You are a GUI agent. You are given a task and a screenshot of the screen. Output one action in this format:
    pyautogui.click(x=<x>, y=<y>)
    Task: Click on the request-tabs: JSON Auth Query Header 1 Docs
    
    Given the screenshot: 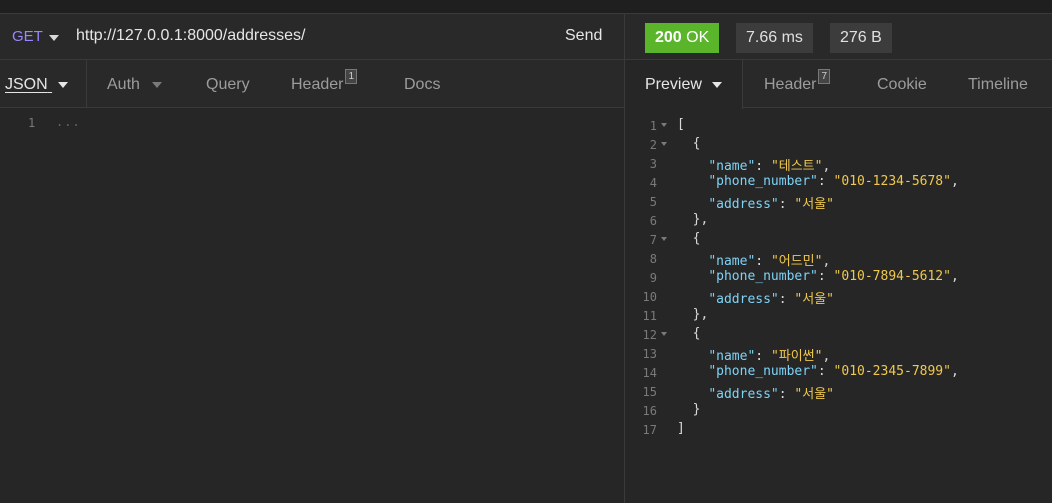 What is the action you would take?
    pyautogui.click(x=312, y=84)
    